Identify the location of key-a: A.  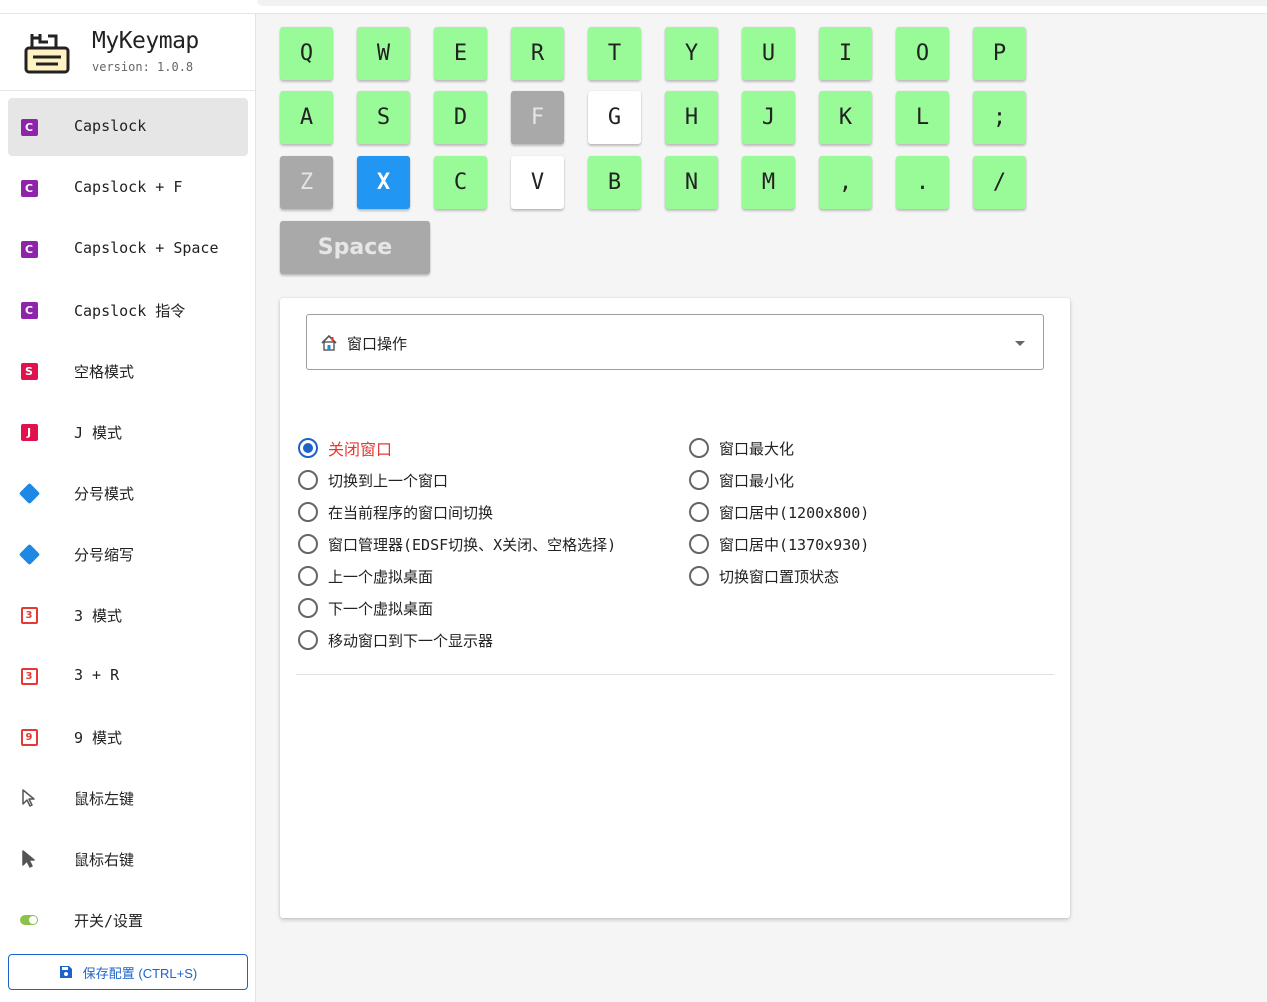
(306, 117).